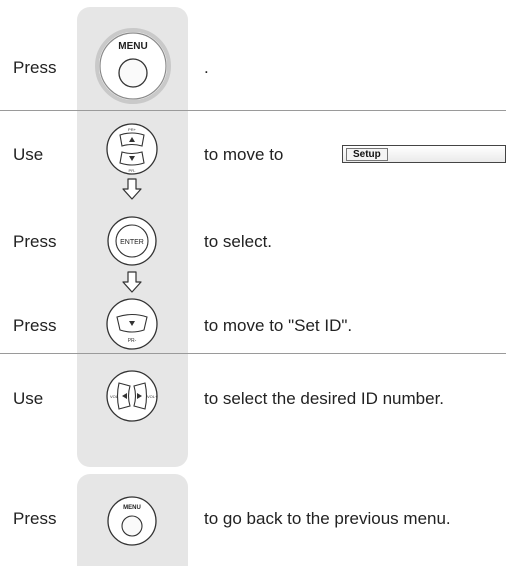 This screenshot has height=566, width=506. Describe the element at coordinates (132, 149) in the screenshot. I see `pr-up-down-button: PR+ PR-` at that location.